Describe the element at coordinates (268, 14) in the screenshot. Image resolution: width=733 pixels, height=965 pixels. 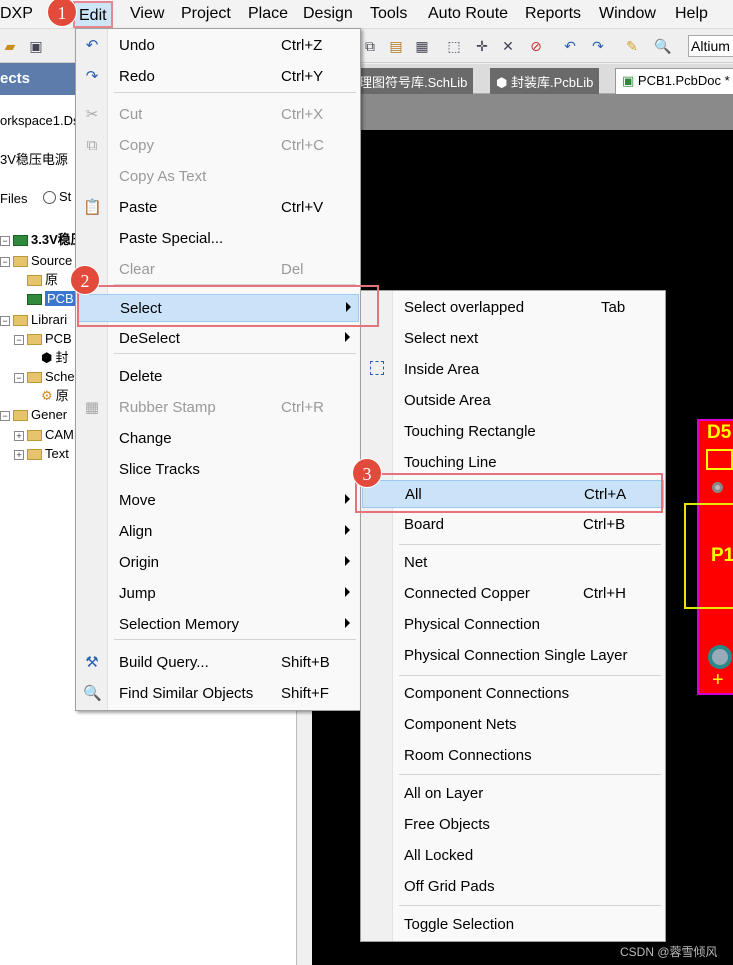
I see `menu-place: Place` at that location.